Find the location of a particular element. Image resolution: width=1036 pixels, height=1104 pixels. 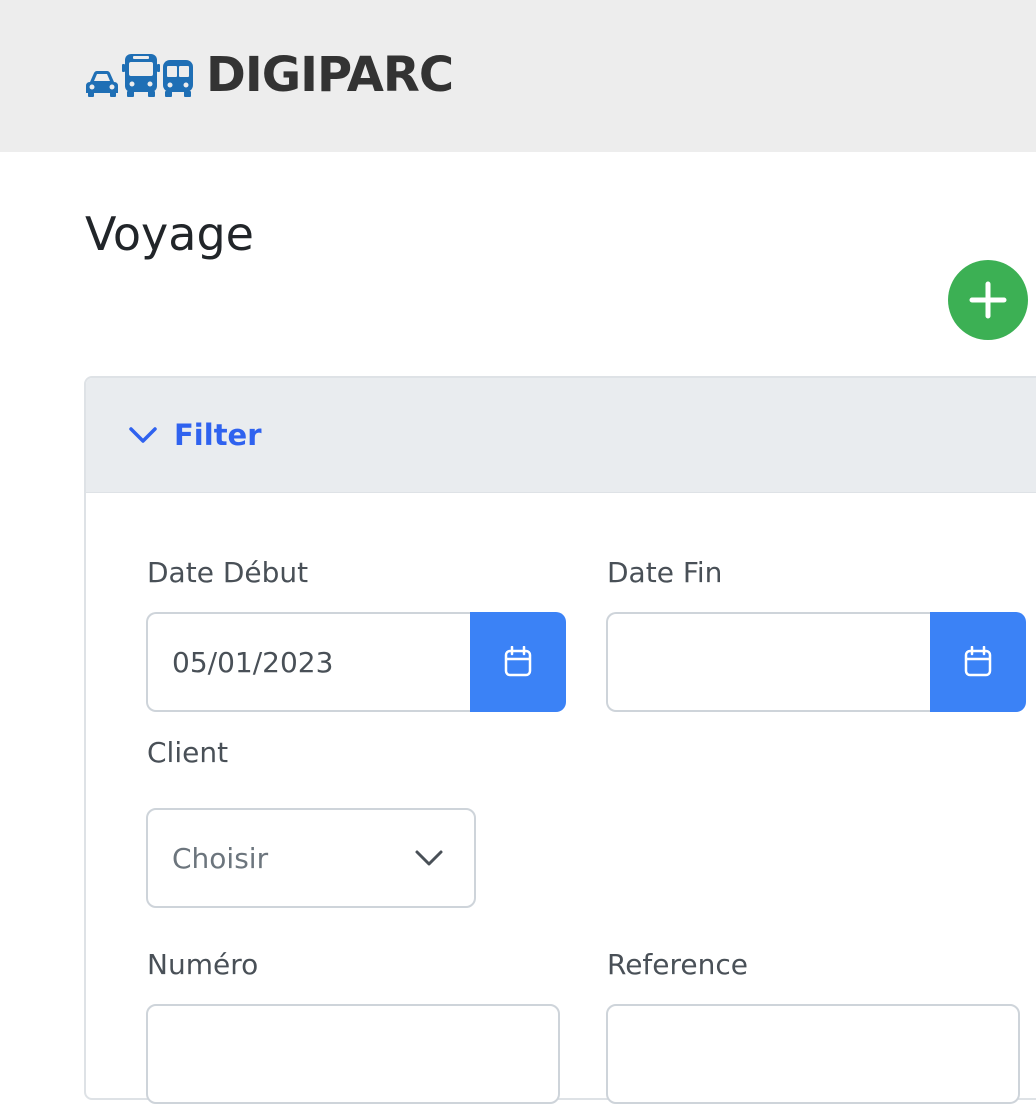

date-fin-calendar-button is located at coordinates (978, 662).